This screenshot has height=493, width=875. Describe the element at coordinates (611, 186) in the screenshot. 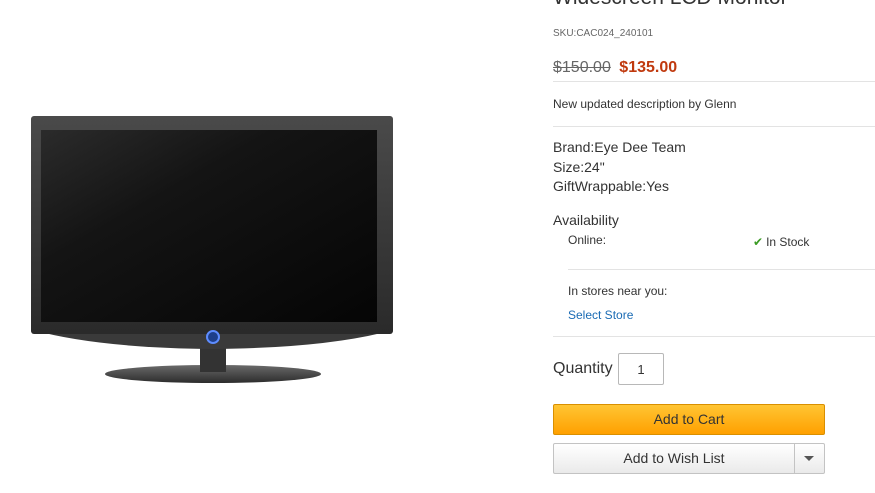

I see `attribute-giftwrappable: GiftWrappable:Yes` at that location.